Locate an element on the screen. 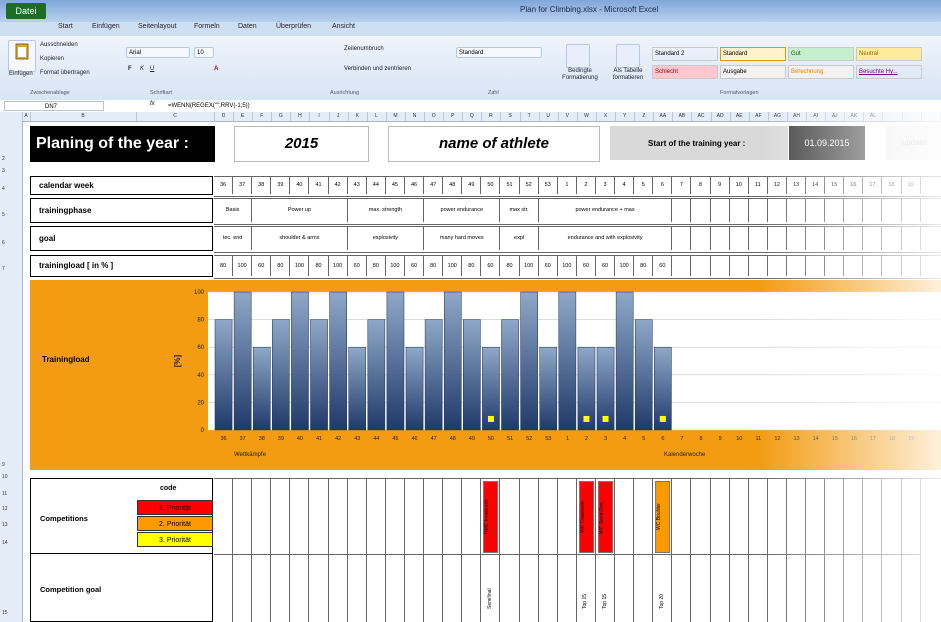 This screenshot has width=941, height=622. week-cell: 7 is located at coordinates (682, 185).